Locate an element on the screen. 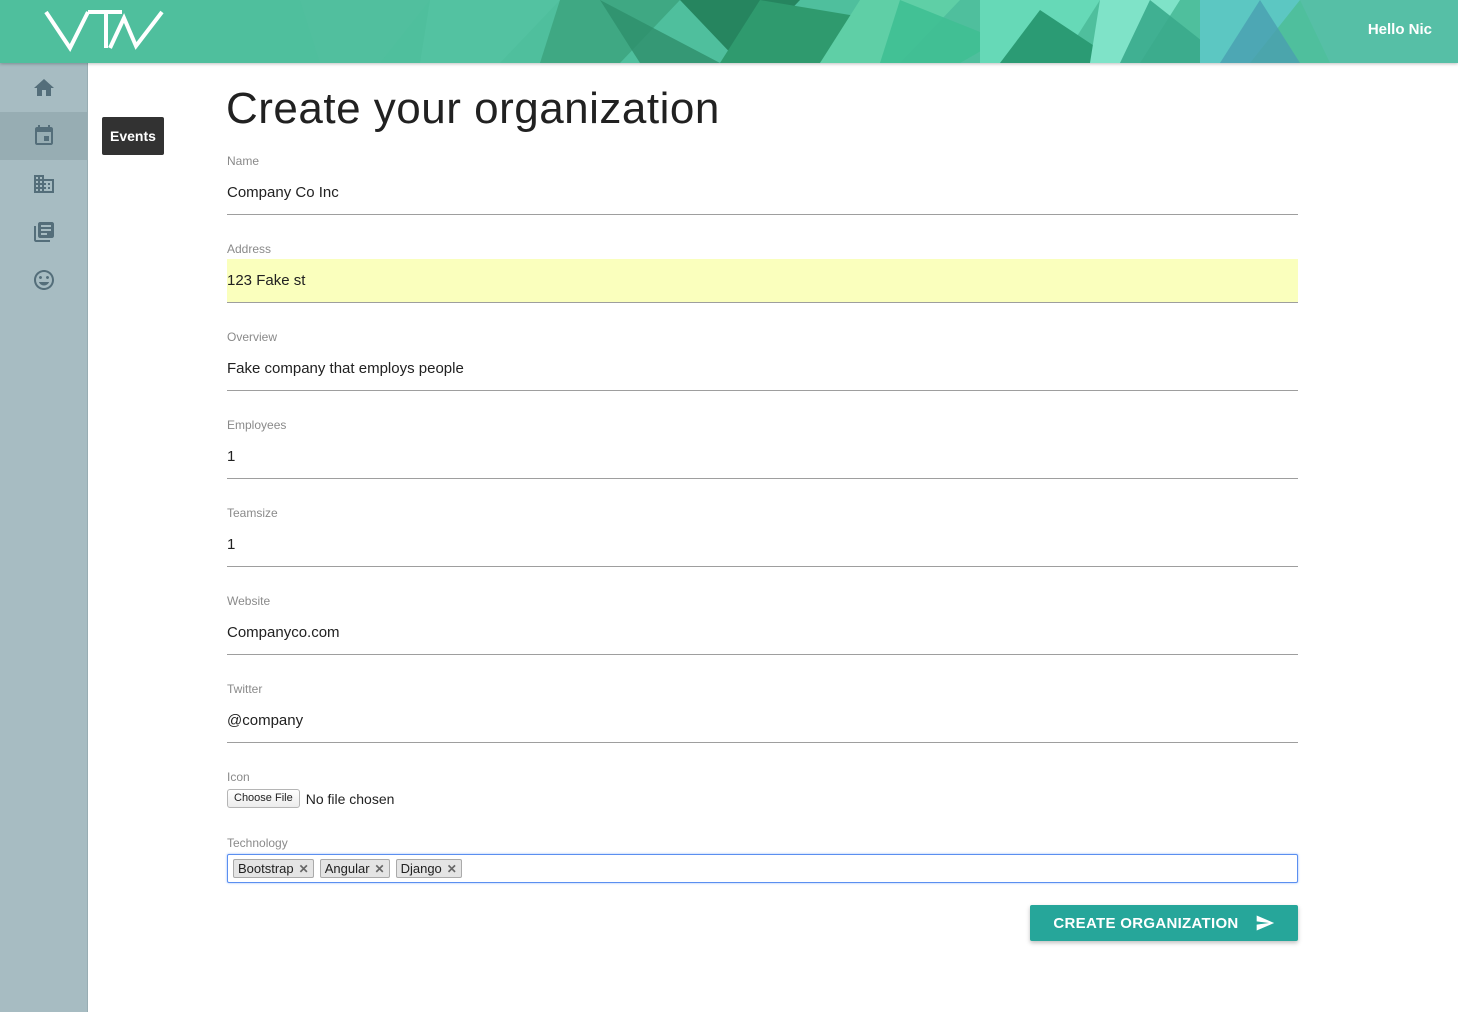 This screenshot has height=1012, width=1458. send-icon is located at coordinates (1265, 923).